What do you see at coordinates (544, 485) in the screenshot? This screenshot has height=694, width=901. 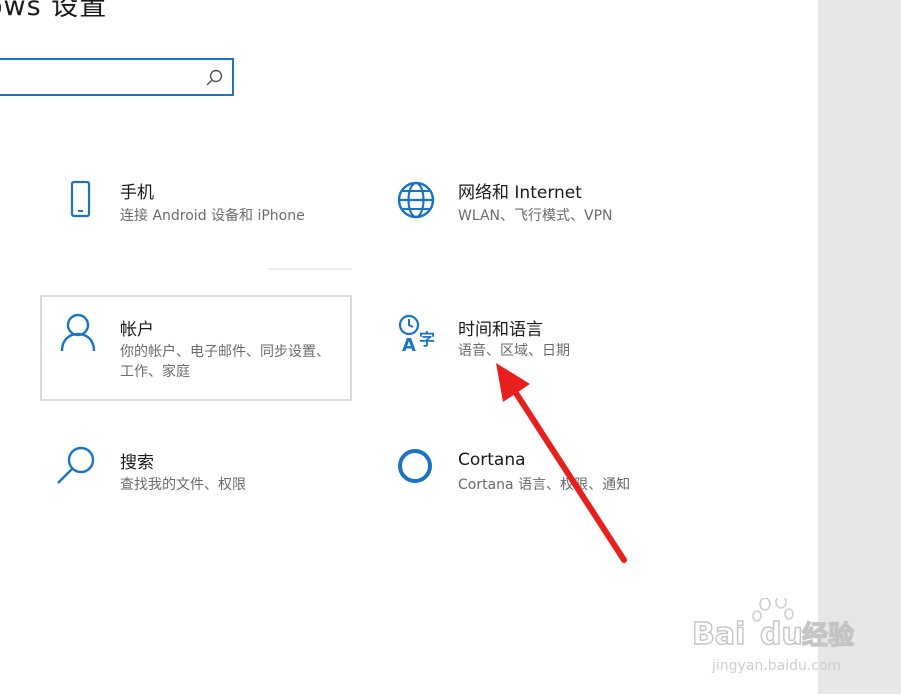 I see `tile-description: Cortana 语言、权限、通知` at bounding box center [544, 485].